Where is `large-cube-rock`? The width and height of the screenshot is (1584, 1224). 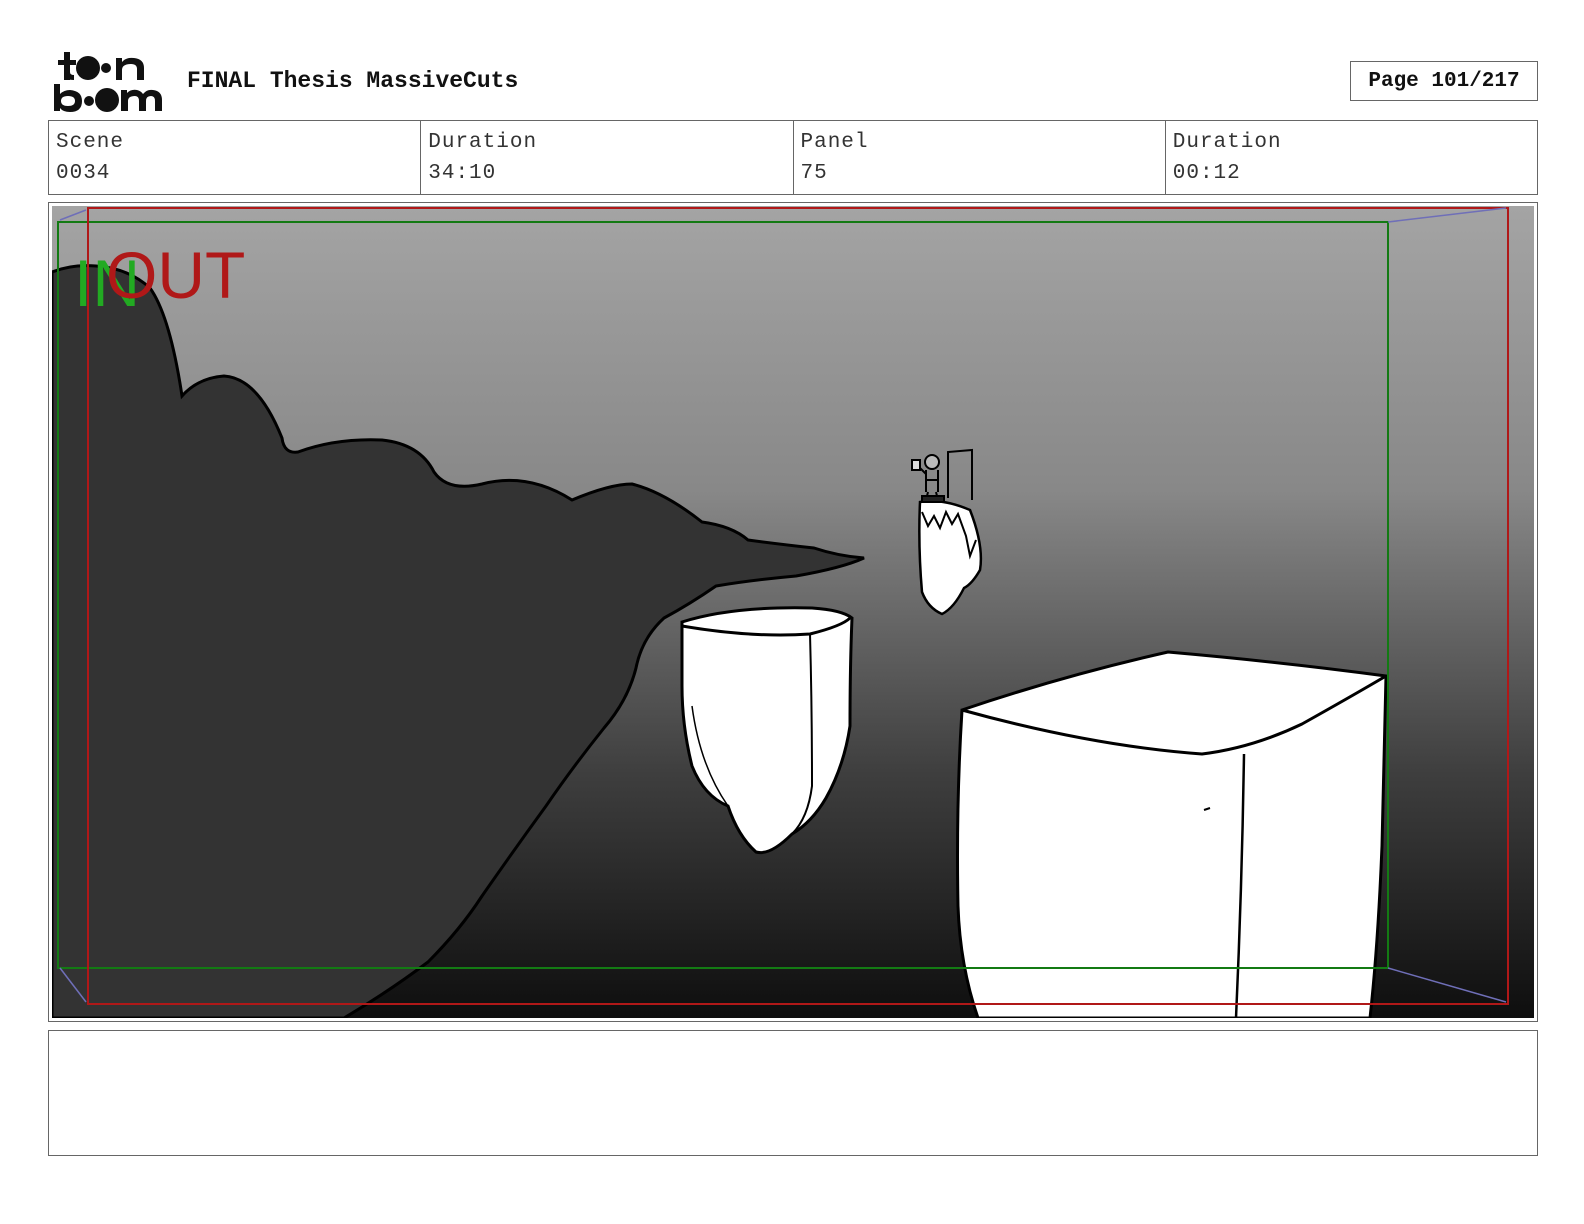
large-cube-rock is located at coordinates (1172, 834).